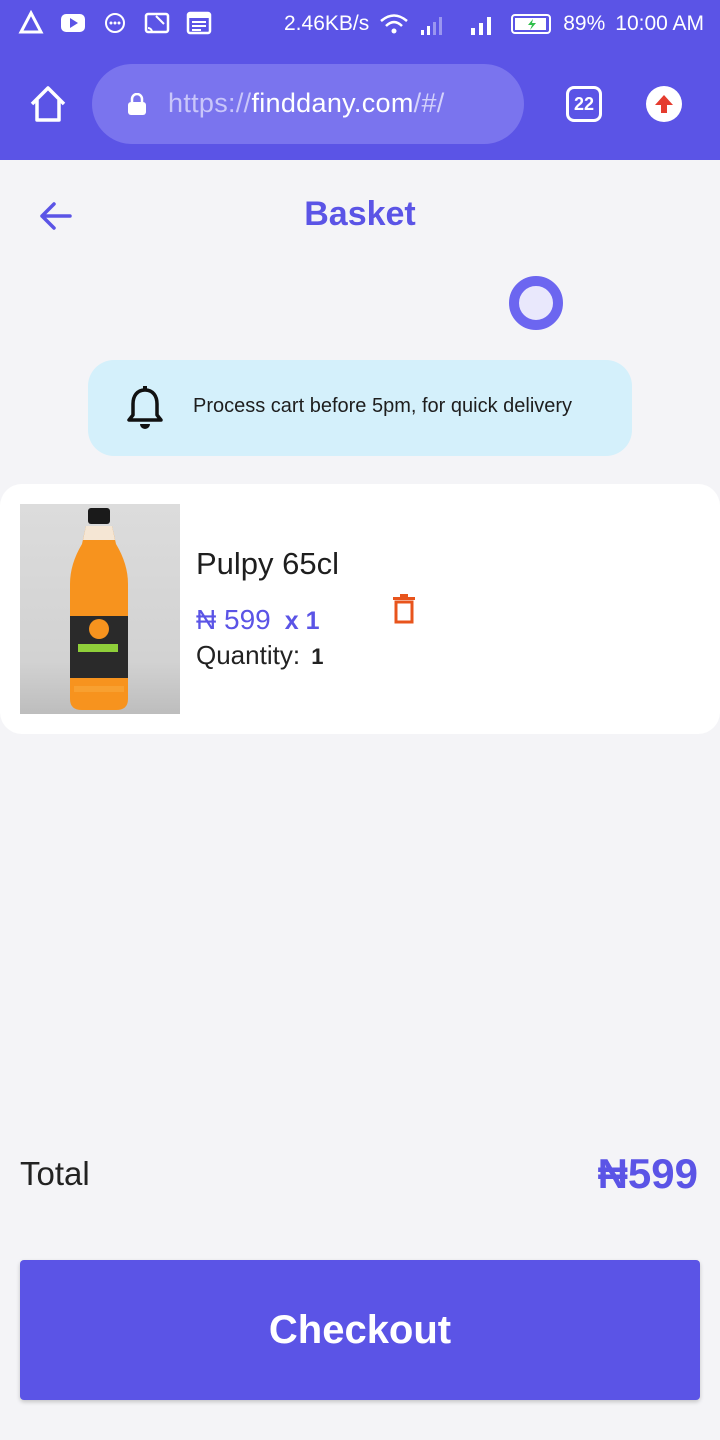 Image resolution: width=720 pixels, height=1440 pixels. What do you see at coordinates (536, 303) in the screenshot?
I see `loading-spinner` at bounding box center [536, 303].